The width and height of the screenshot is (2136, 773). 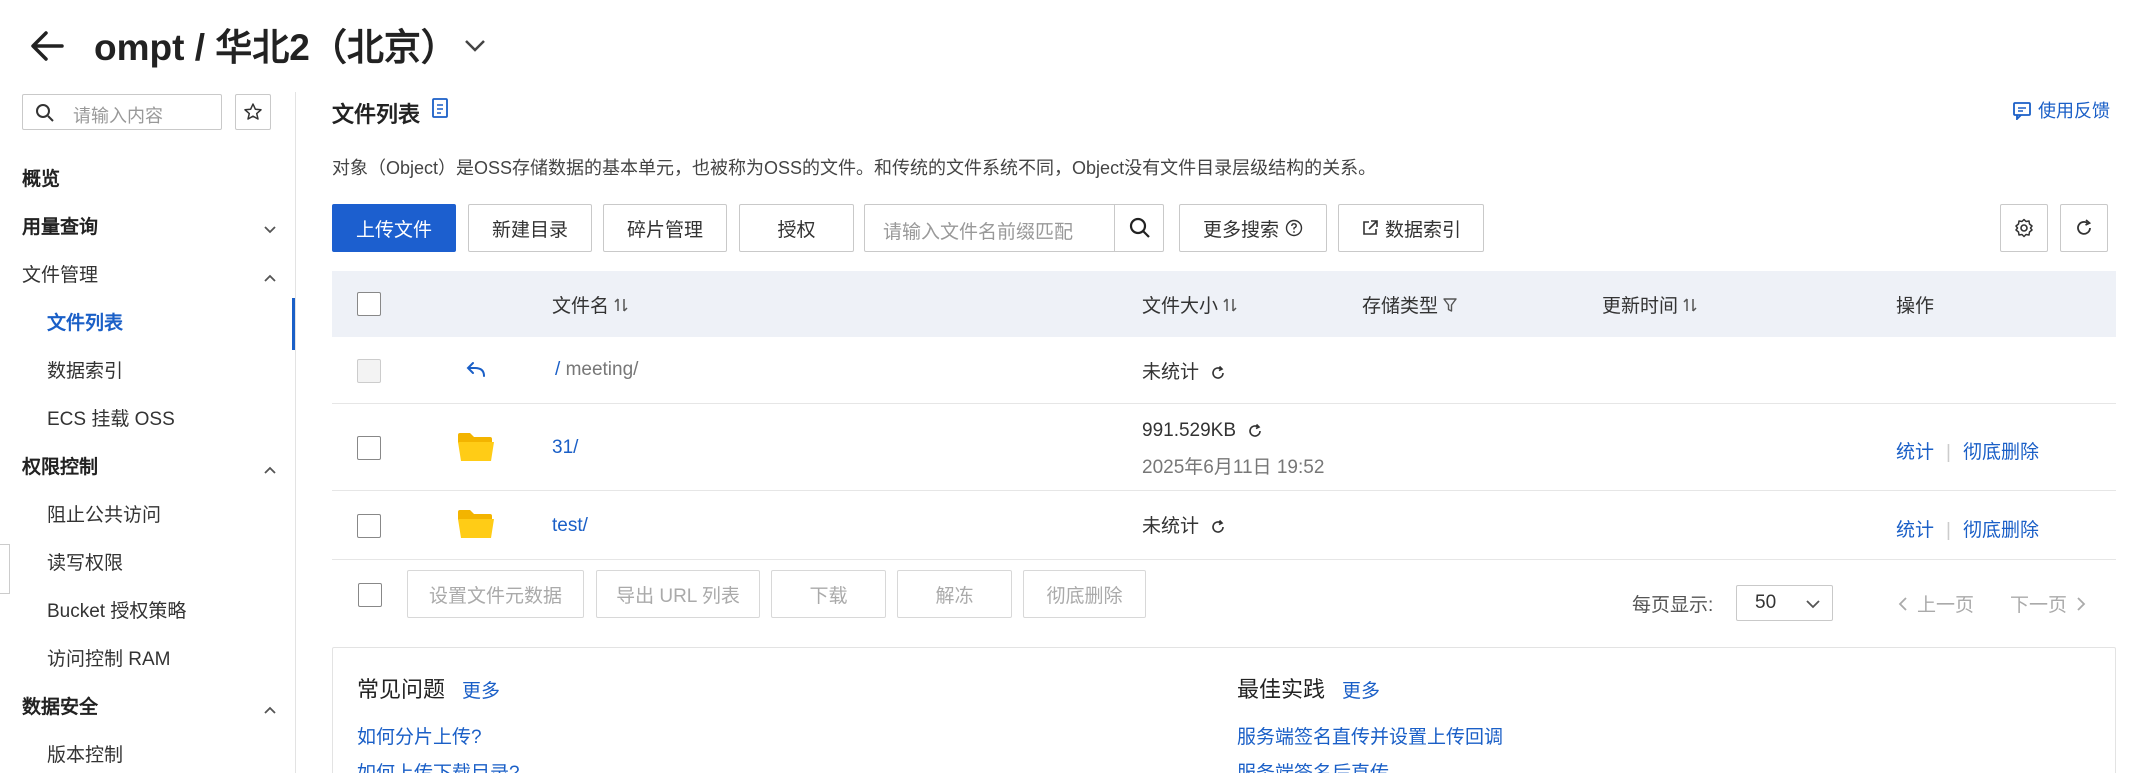 I want to click on faq-link: 如何上传下载目录?, so click(x=438, y=765).